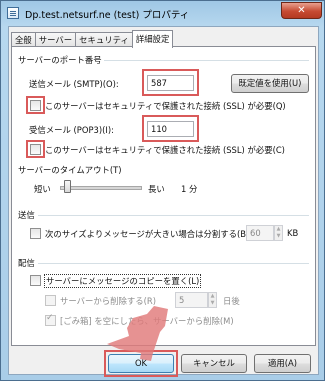 The image size is (325, 381). What do you see at coordinates (260, 233) in the screenshot?
I see `split-size-input: 60` at bounding box center [260, 233].